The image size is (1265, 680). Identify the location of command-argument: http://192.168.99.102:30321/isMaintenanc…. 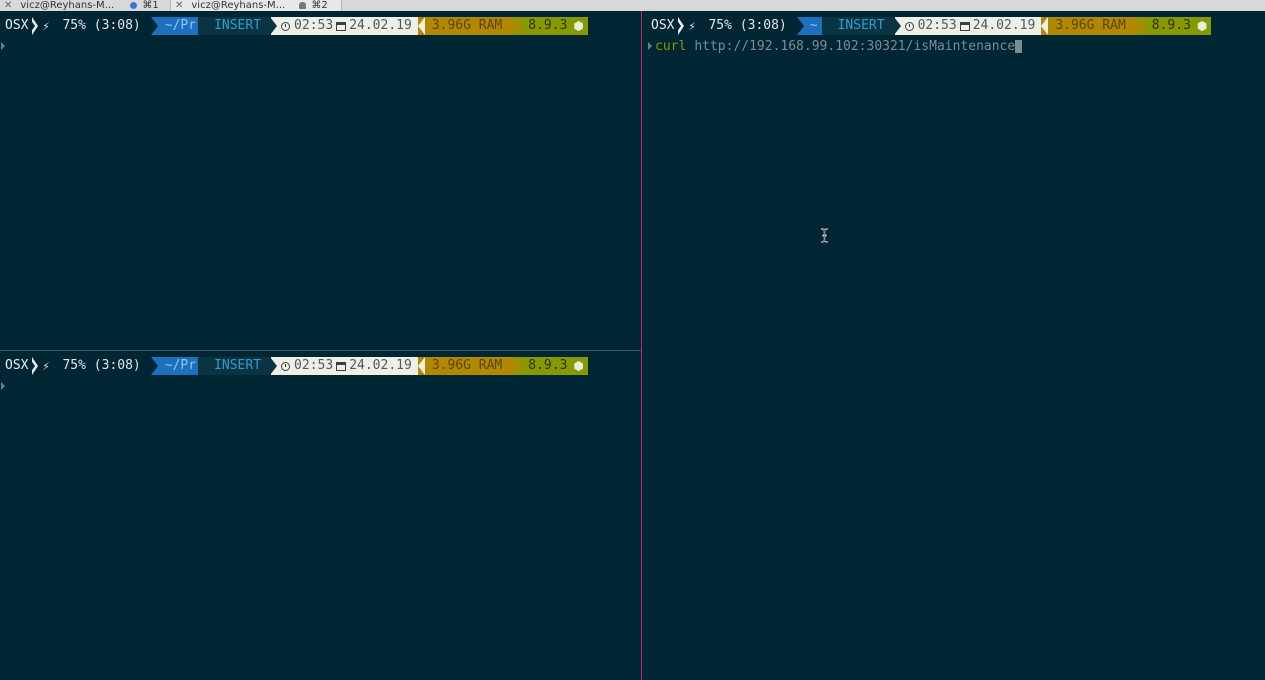
(855, 46).